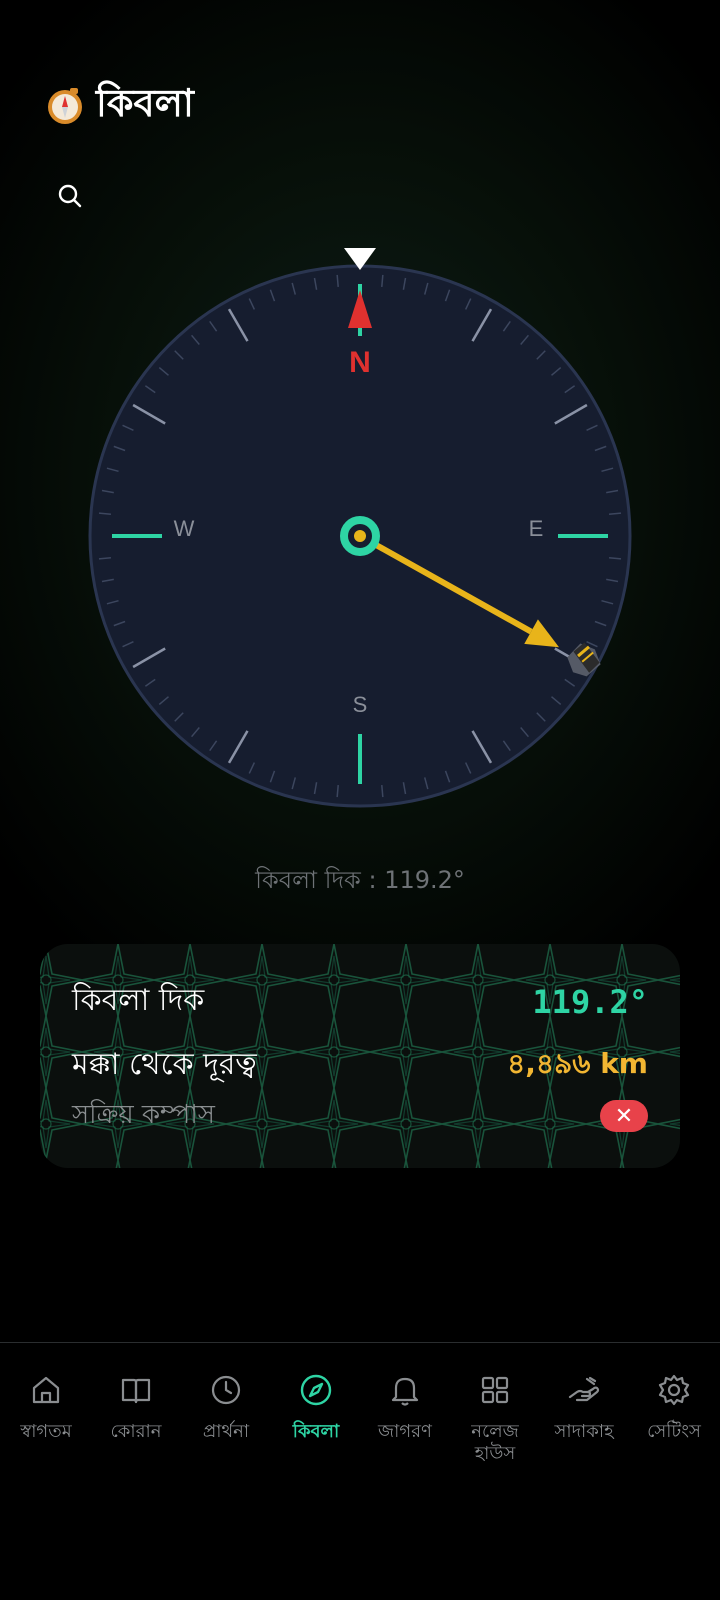  What do you see at coordinates (316, 1390) in the screenshot?
I see `compass-icon` at bounding box center [316, 1390].